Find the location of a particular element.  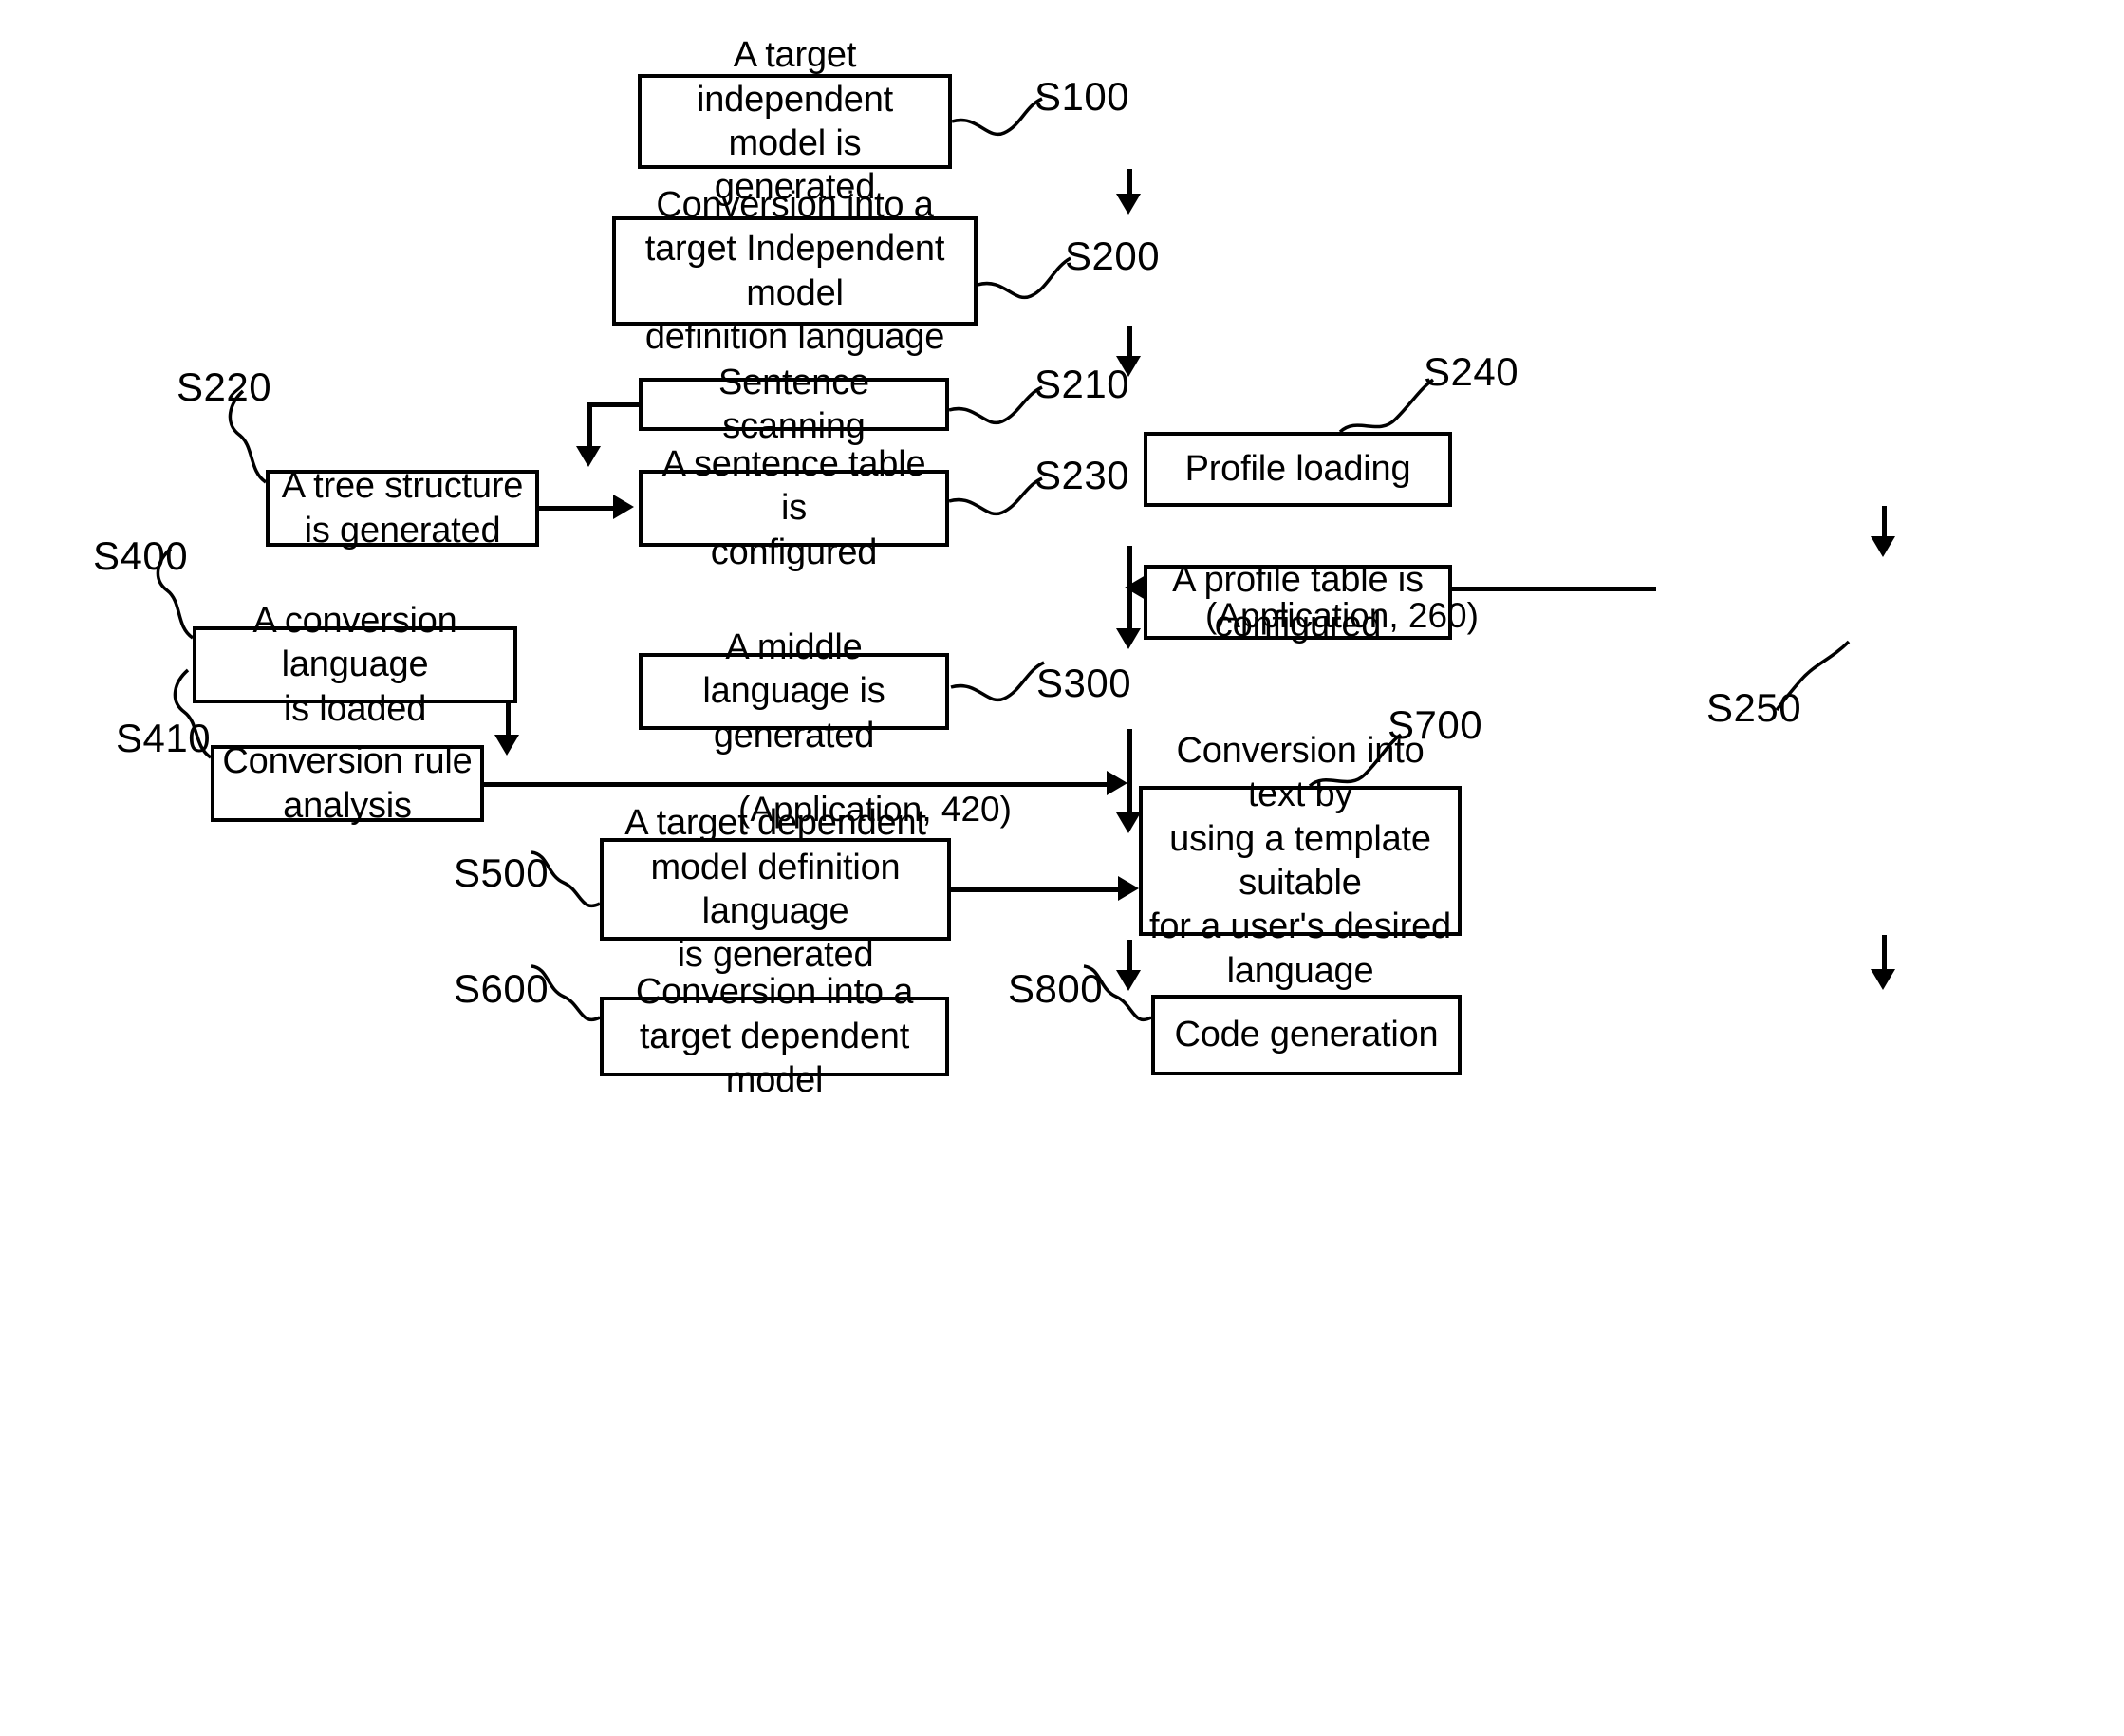

arrowhead-s240-s250 is located at coordinates (1883, 547).